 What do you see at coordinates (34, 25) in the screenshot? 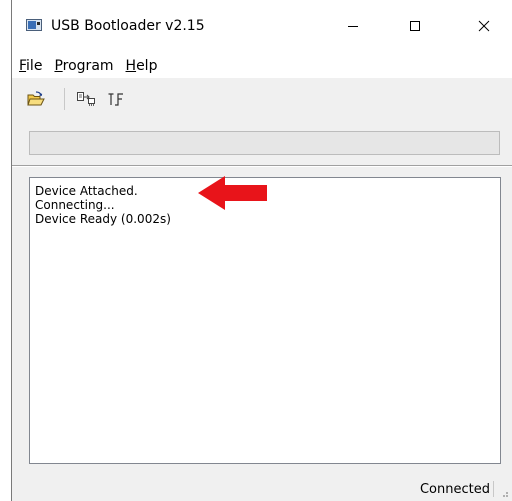
I see `app-window-icon` at bounding box center [34, 25].